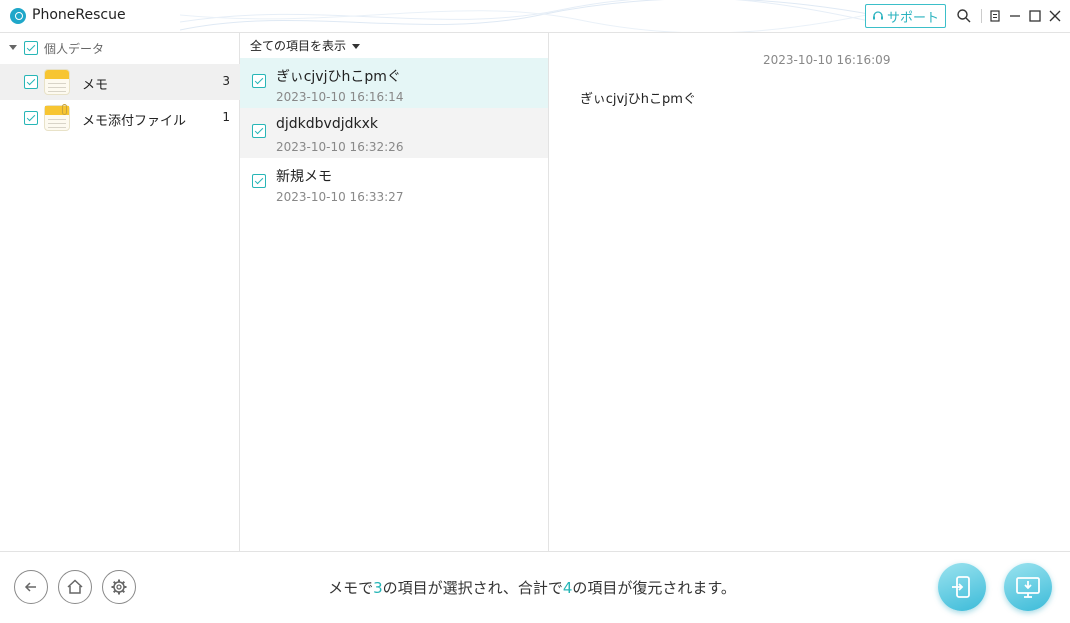  What do you see at coordinates (964, 16) in the screenshot?
I see `search-icon` at bounding box center [964, 16].